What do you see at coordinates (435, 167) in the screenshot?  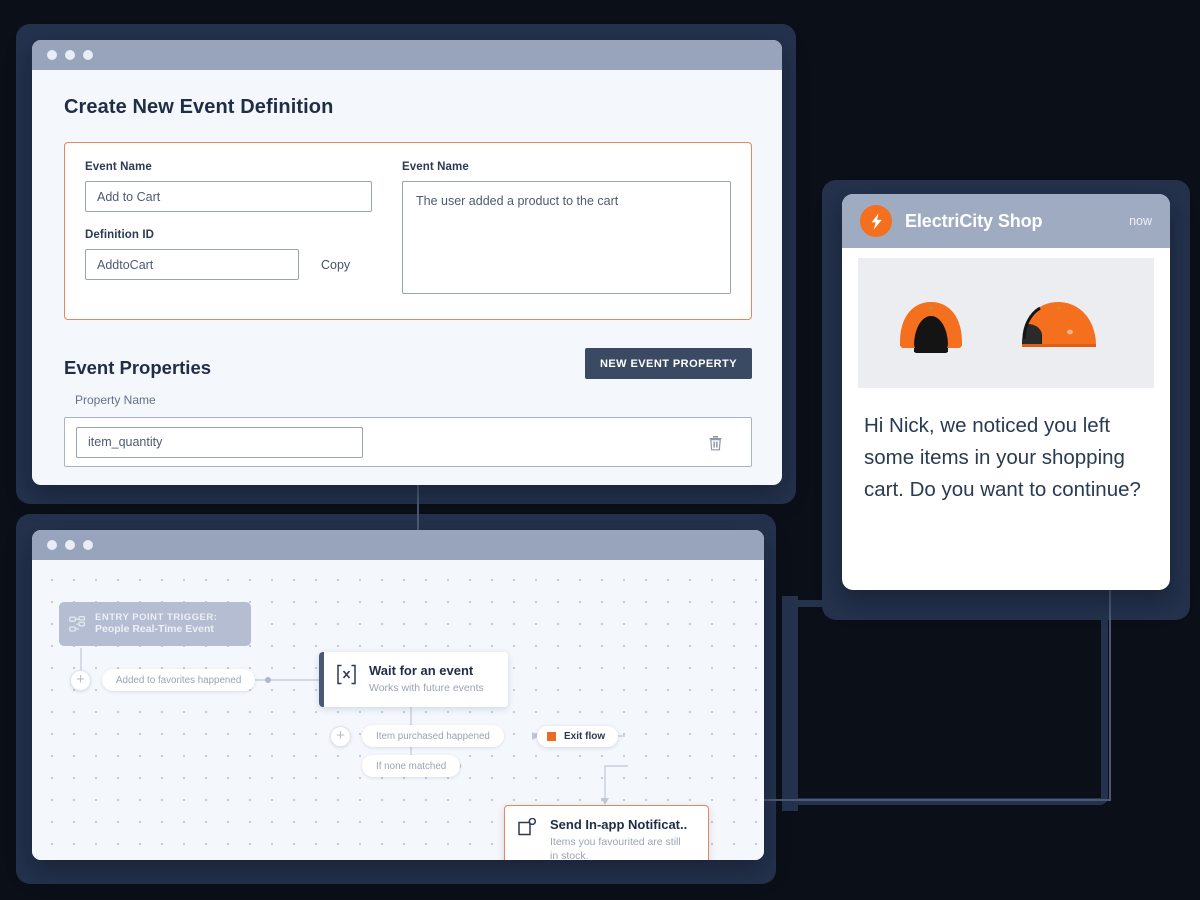 I see `event-description-label: Event Name` at bounding box center [435, 167].